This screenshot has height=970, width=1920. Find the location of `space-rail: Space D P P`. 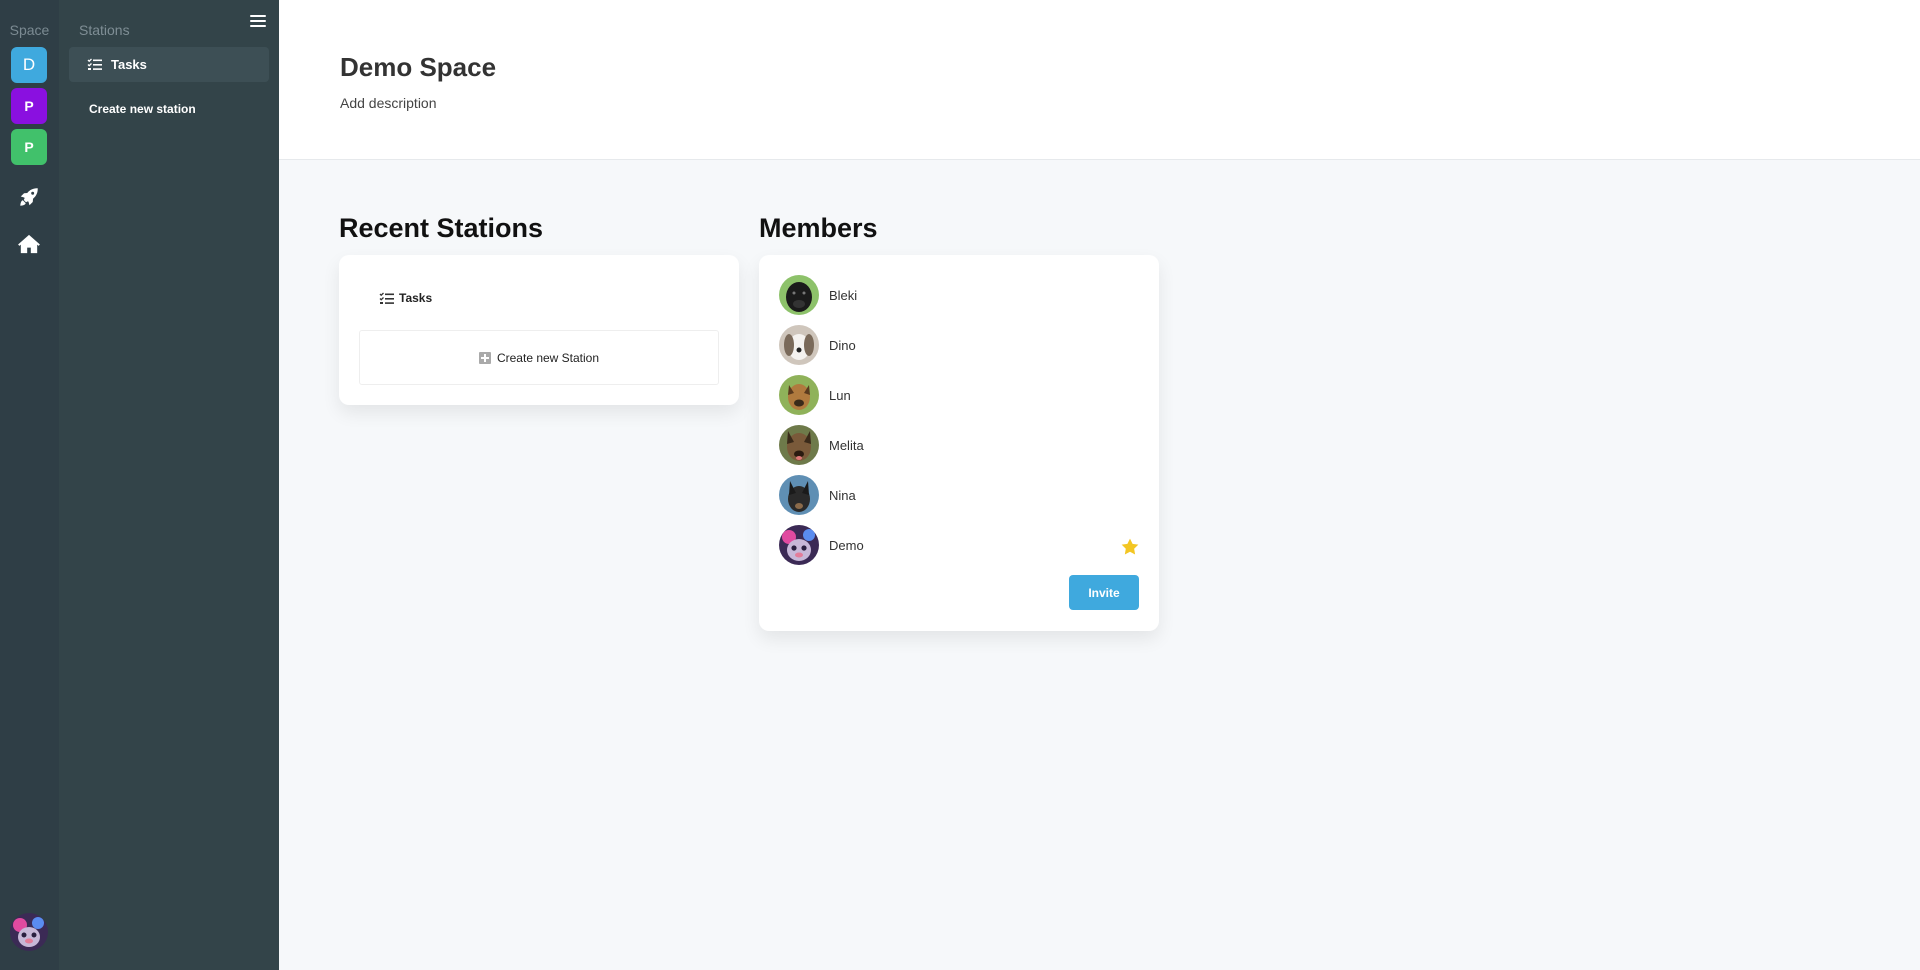

space-rail: Space D P P is located at coordinates (29, 485).